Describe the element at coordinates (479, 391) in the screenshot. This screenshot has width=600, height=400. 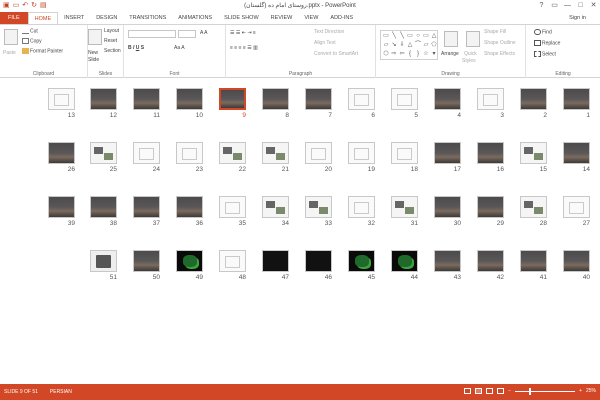
I see `slide-sorter-view-icon` at that location.